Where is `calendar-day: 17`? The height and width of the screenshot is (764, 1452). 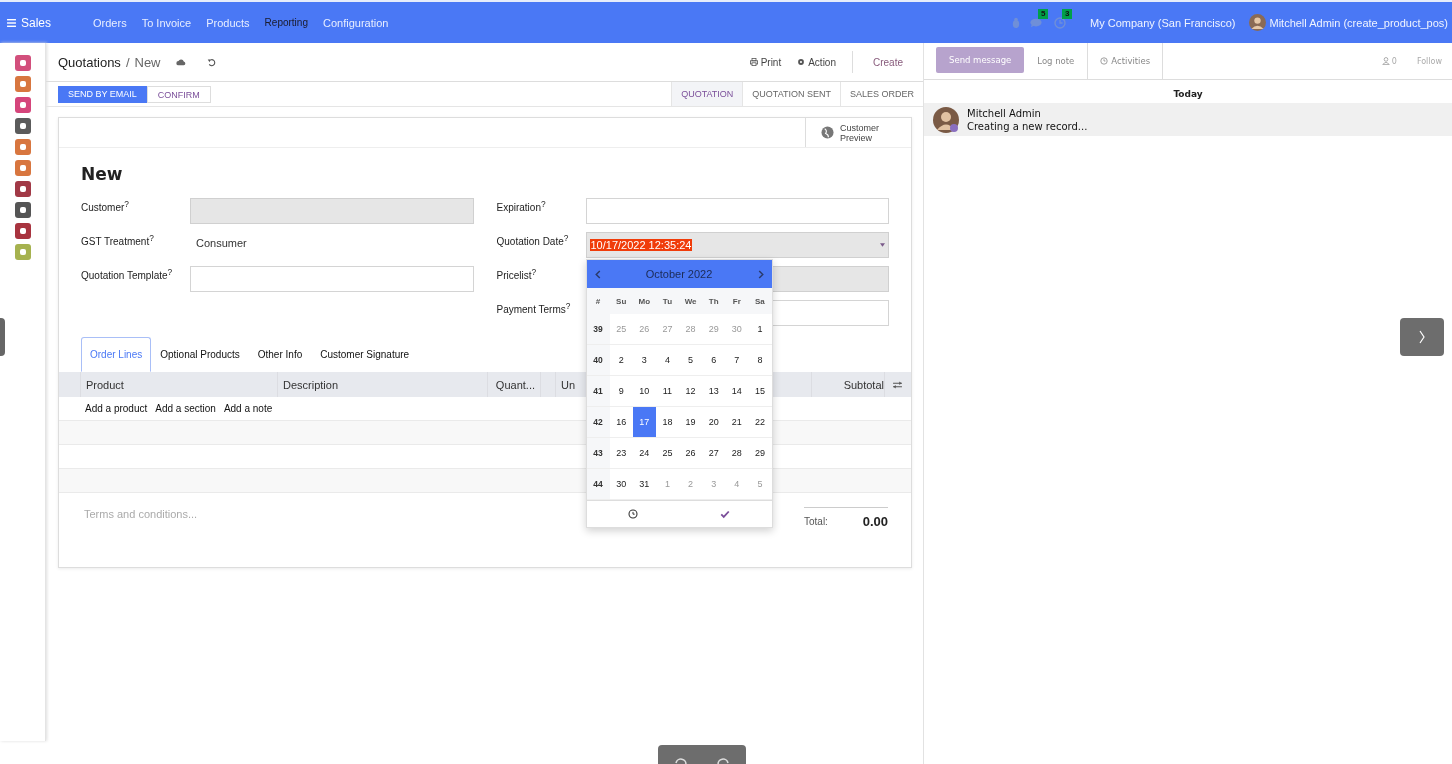 calendar-day: 17 is located at coordinates (644, 422).